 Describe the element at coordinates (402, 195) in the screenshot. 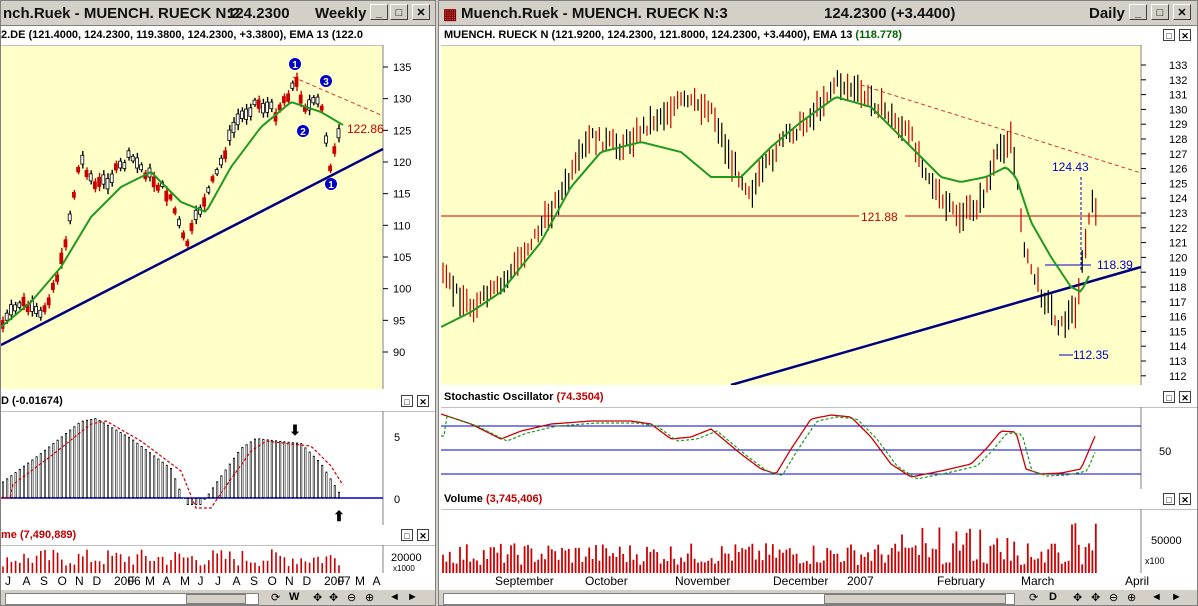

I see `price-tick-label: 115` at that location.